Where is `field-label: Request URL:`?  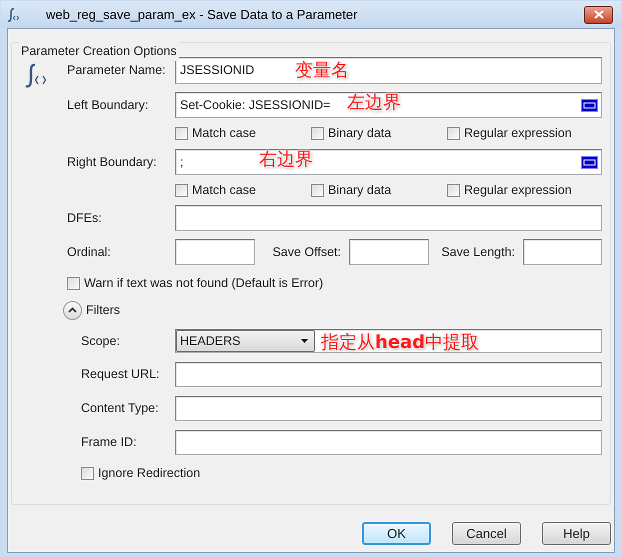 field-label: Request URL: is located at coordinates (121, 375).